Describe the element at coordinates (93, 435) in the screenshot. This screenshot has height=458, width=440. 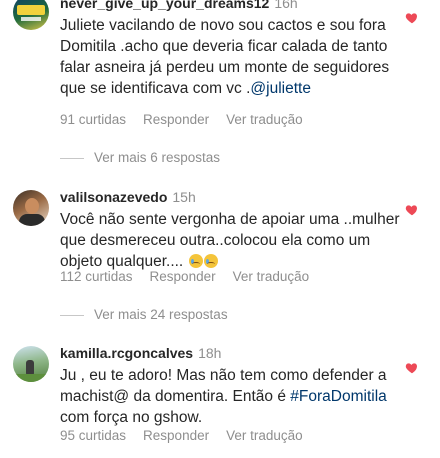
I see `likes-count: 95 curtidas` at that location.